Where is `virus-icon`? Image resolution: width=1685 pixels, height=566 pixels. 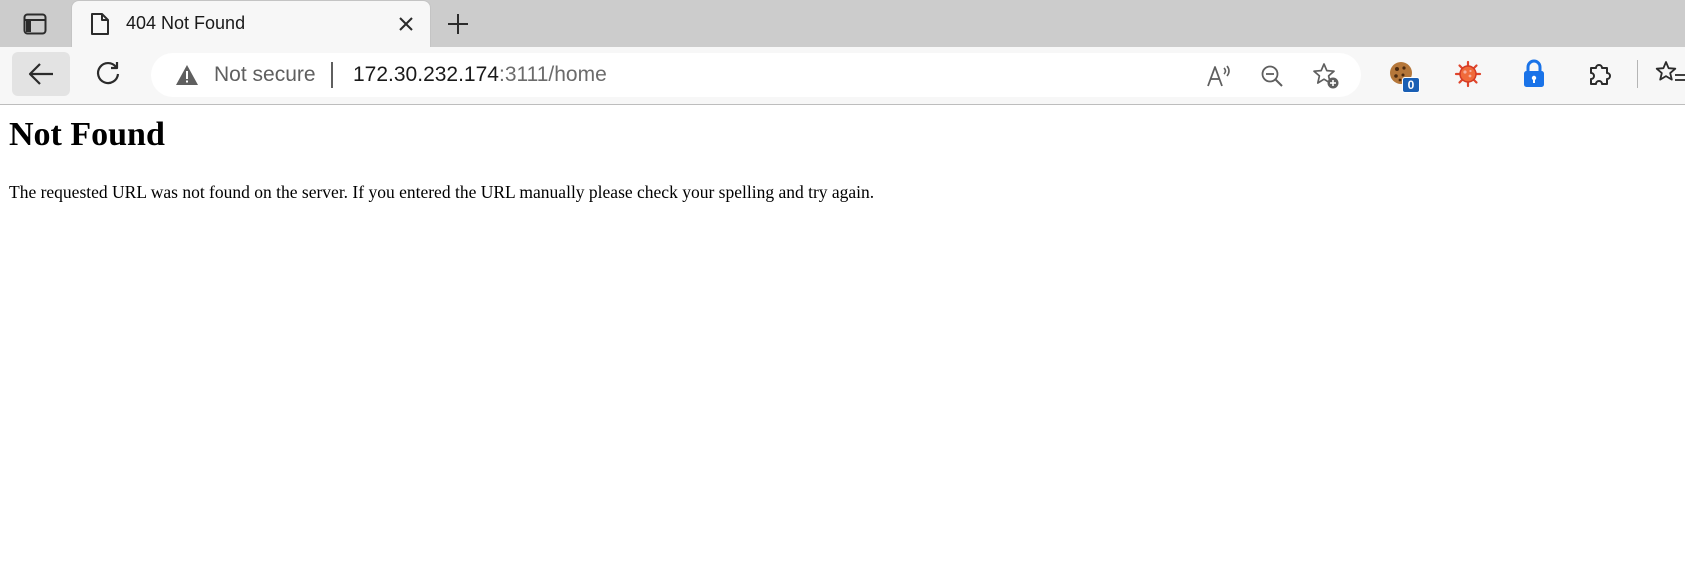 virus-icon is located at coordinates (1468, 74).